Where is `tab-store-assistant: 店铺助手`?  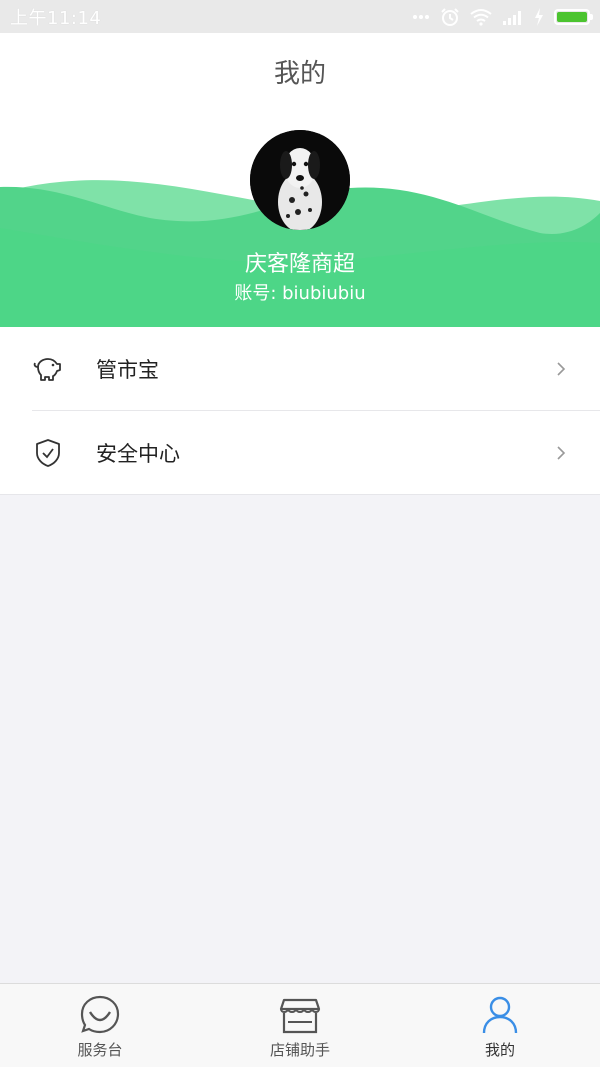
tab-store-assistant: 店铺助手 is located at coordinates (300, 1025).